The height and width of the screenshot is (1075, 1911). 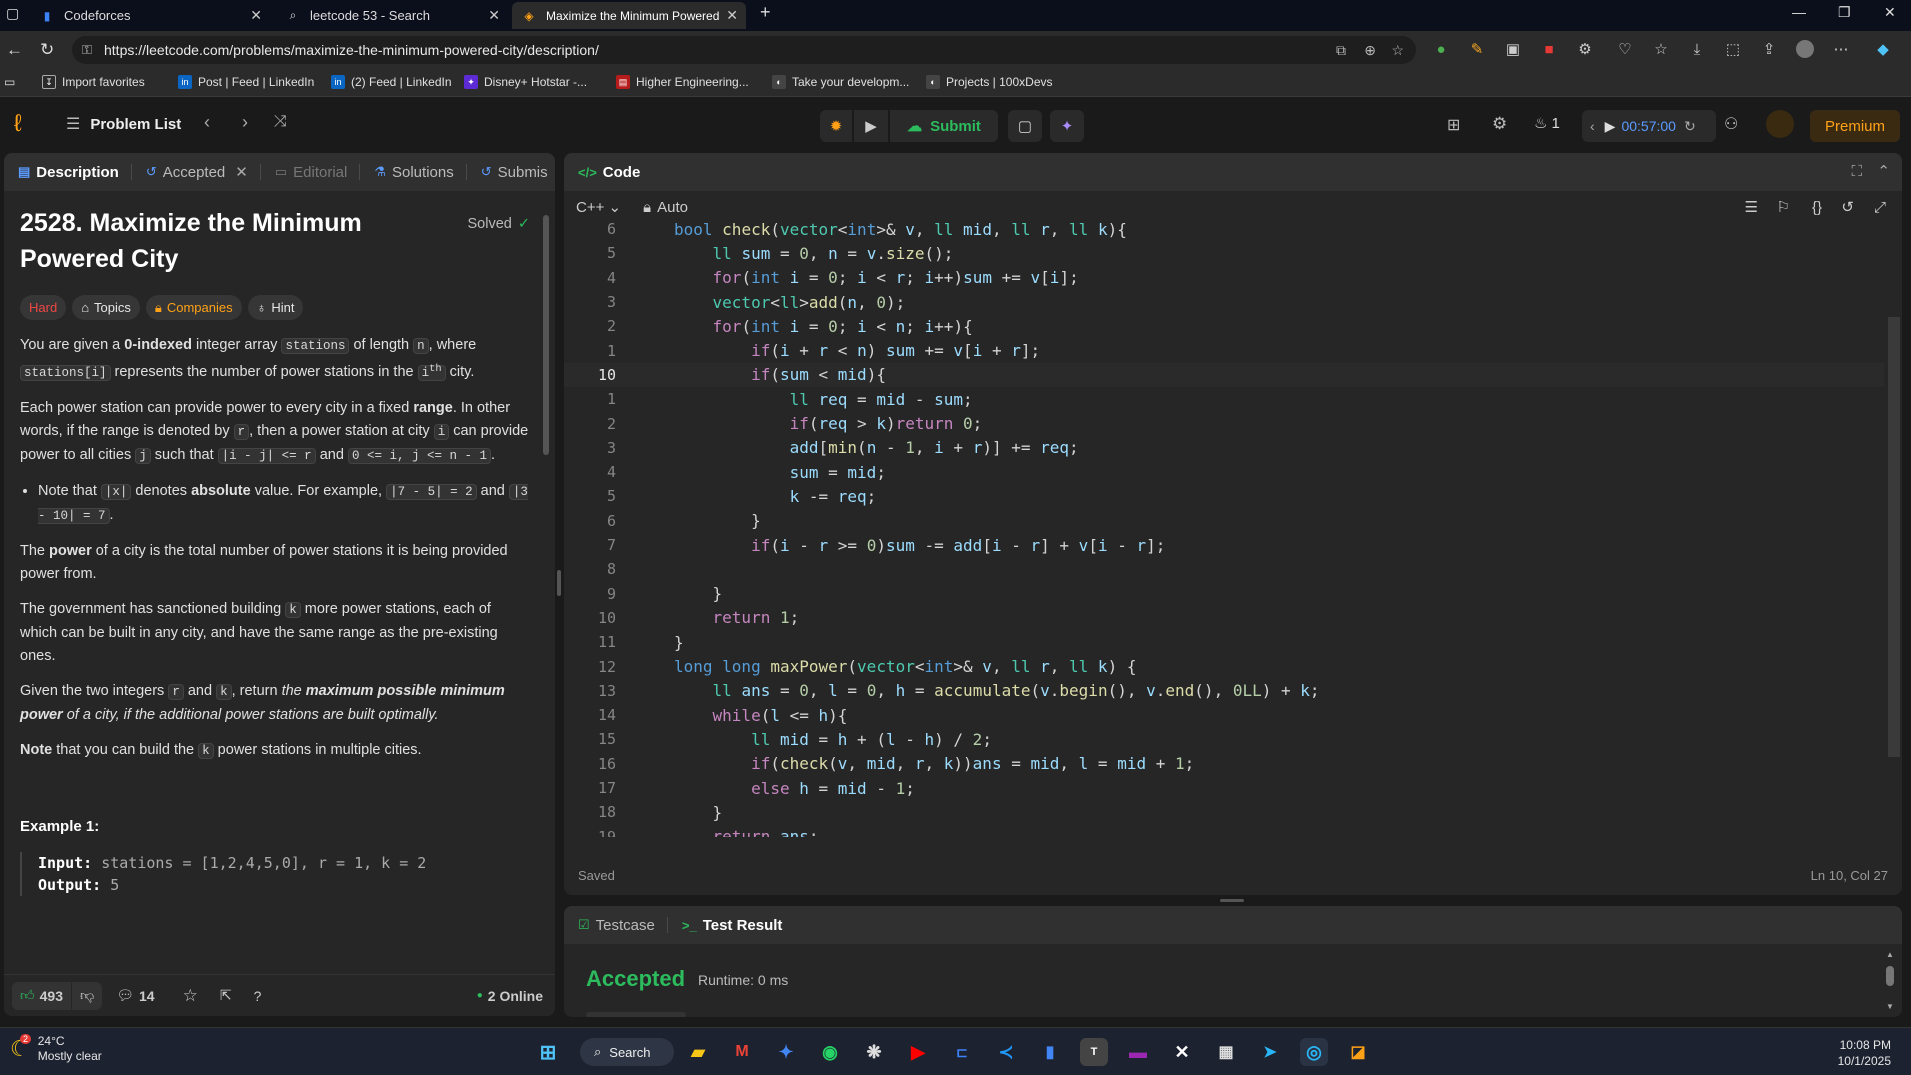 What do you see at coordinates (836, 126) in the screenshot?
I see `debug-button: ✹` at bounding box center [836, 126].